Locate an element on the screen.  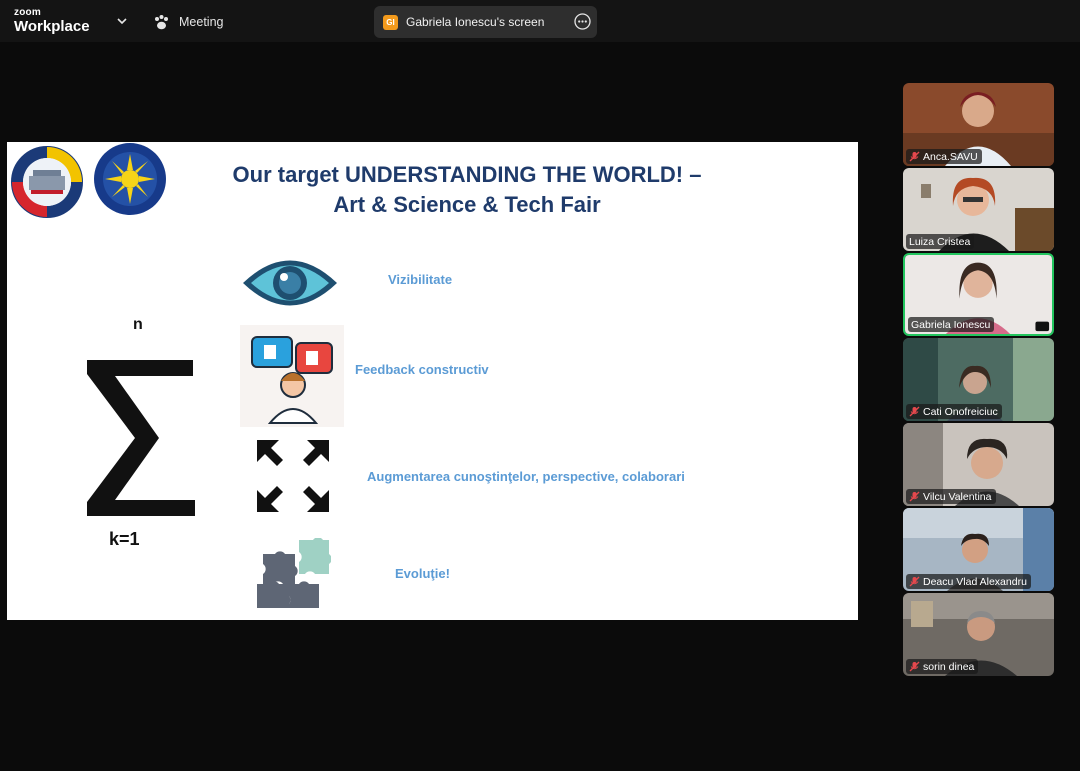
participant-name: Anca.SAVU is located at coordinates (950, 156).